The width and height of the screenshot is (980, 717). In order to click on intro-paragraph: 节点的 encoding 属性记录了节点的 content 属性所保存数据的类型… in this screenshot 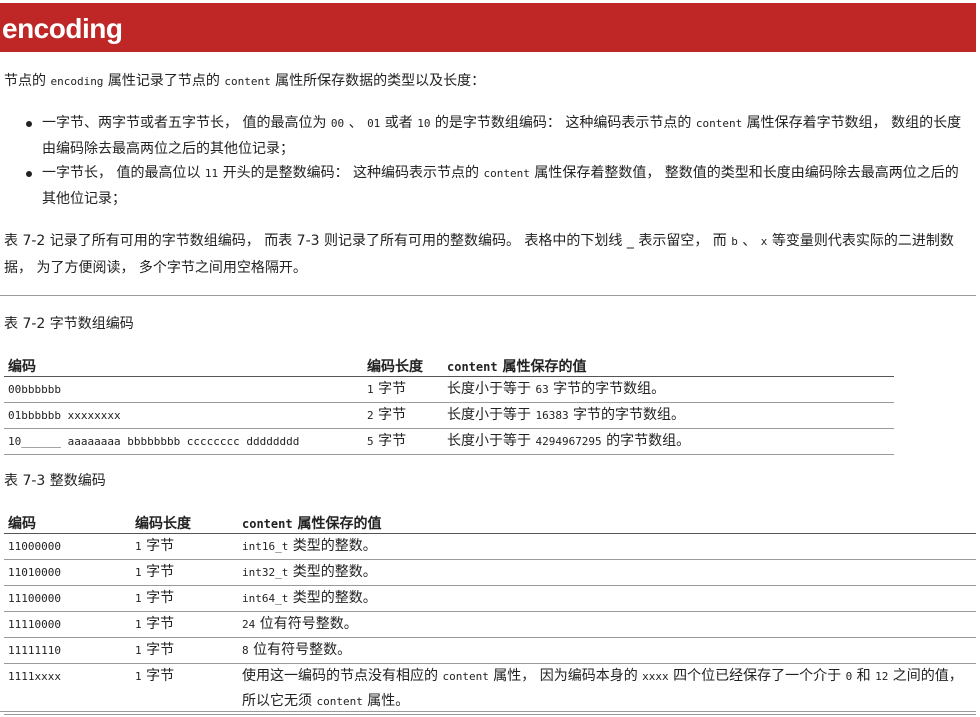, I will do `click(245, 81)`.